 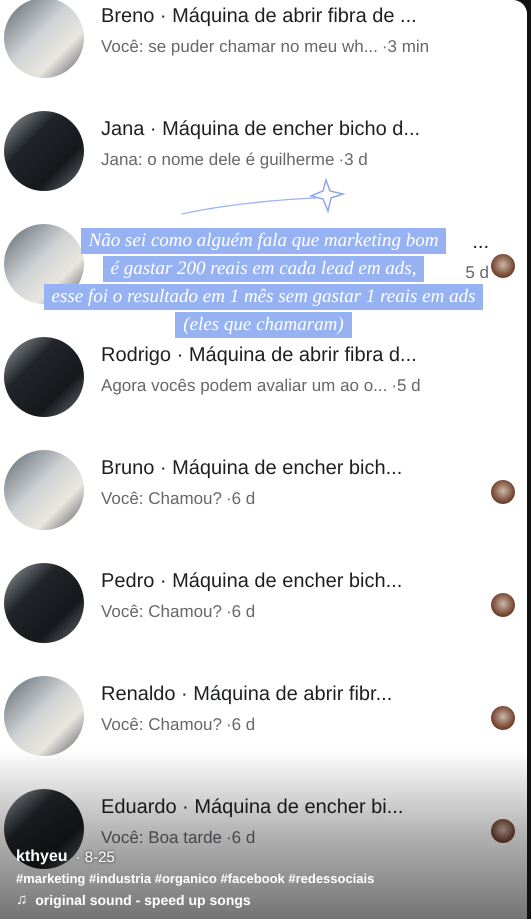 What do you see at coordinates (95, 857) in the screenshot?
I see `post-date: · 8-25` at bounding box center [95, 857].